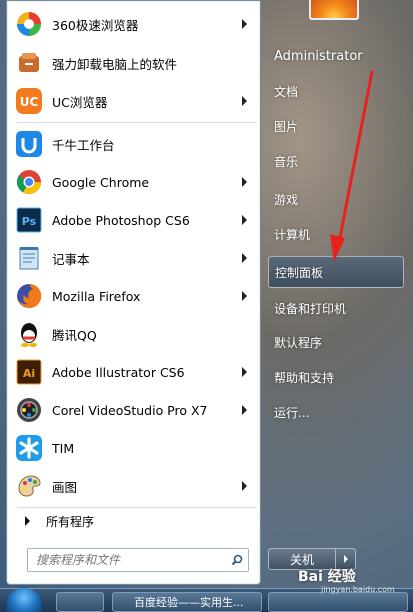 The image size is (413, 612). Describe the element at coordinates (352, 166) in the screenshot. I see `annotation-arrow` at that location.